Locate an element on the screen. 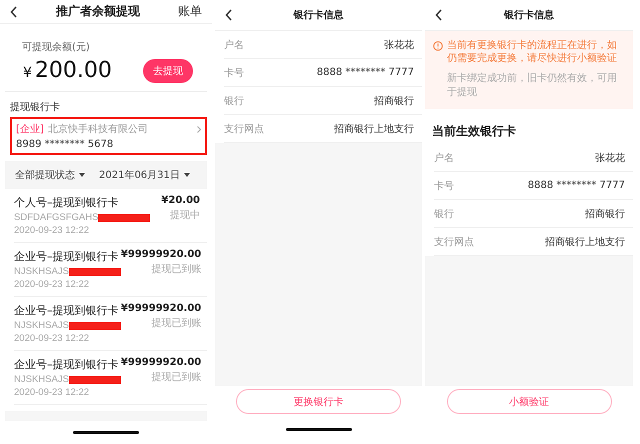  info-icon is located at coordinates (438, 46).